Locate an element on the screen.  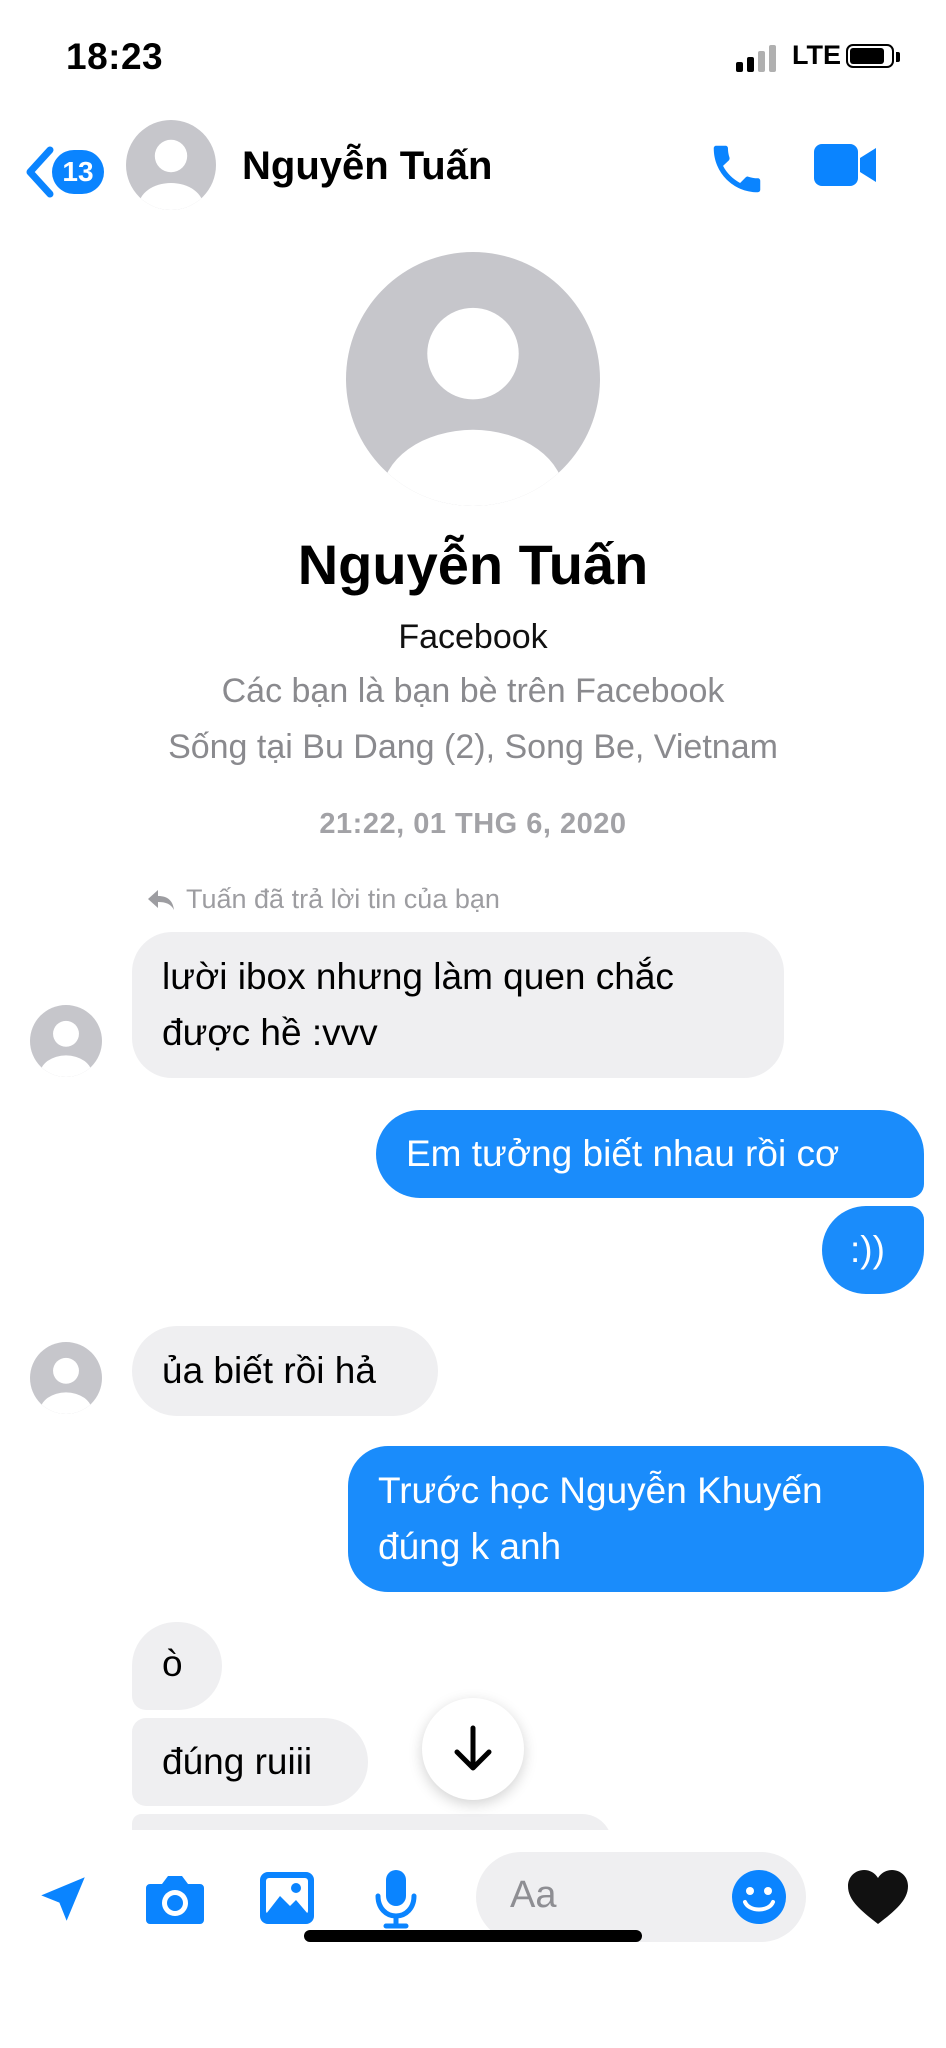
arrow-down-icon is located at coordinates (473, 1748).